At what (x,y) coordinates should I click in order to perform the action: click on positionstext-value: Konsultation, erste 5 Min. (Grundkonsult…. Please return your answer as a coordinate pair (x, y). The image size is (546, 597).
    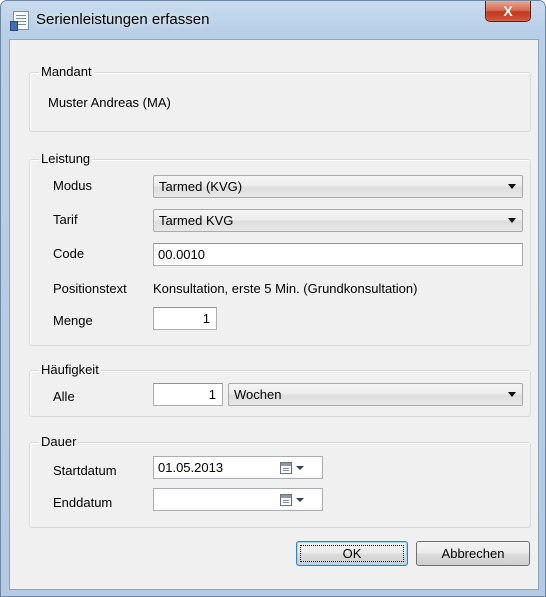
    Looking at the image, I should click on (285, 288).